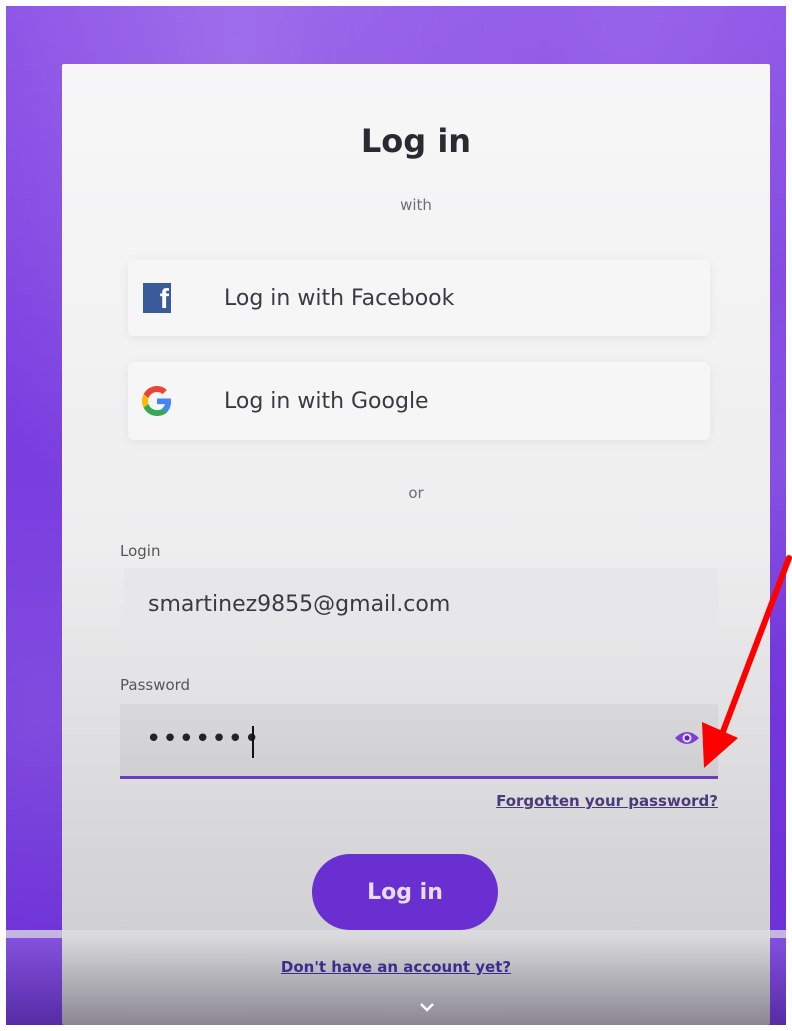 The image size is (792, 1031). I want to click on password-value: •••••••, so click(203, 739).